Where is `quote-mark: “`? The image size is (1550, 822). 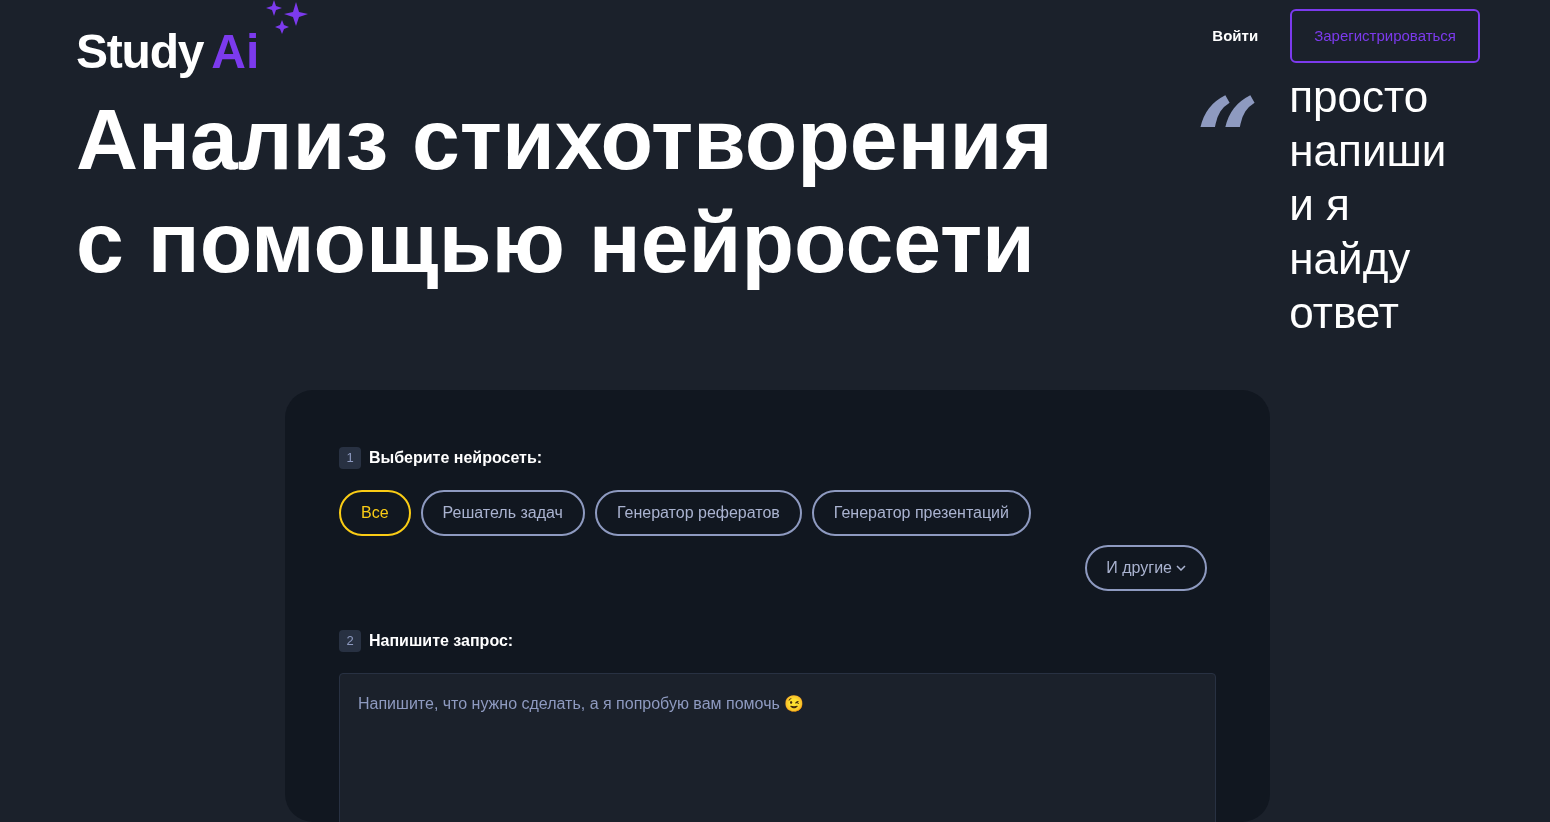
quote-mark: “ is located at coordinates (1228, 124).